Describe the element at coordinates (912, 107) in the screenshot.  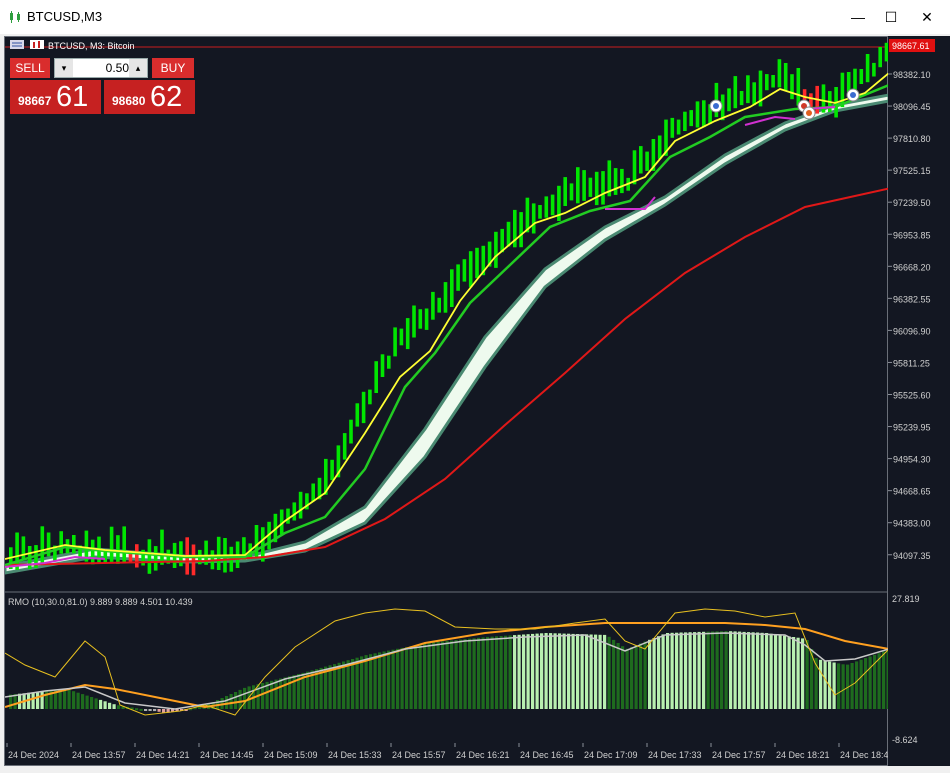
I see `price-tick-label: 98096.45` at that location.